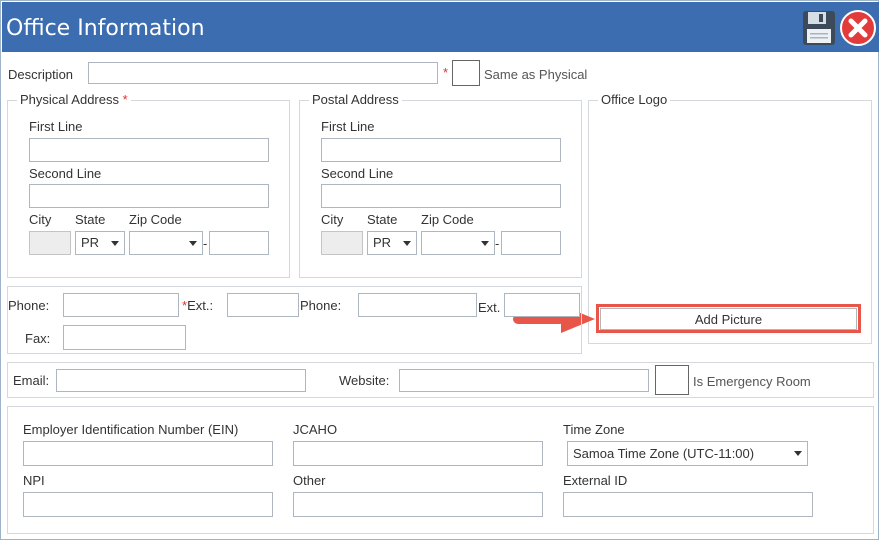 The height and width of the screenshot is (540, 879). I want to click on ein-input, so click(148, 453).